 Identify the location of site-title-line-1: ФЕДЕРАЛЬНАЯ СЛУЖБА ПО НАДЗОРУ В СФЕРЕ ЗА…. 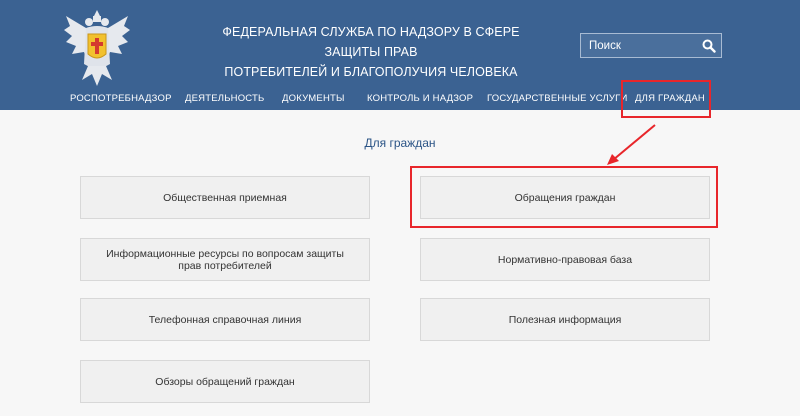
(371, 42).